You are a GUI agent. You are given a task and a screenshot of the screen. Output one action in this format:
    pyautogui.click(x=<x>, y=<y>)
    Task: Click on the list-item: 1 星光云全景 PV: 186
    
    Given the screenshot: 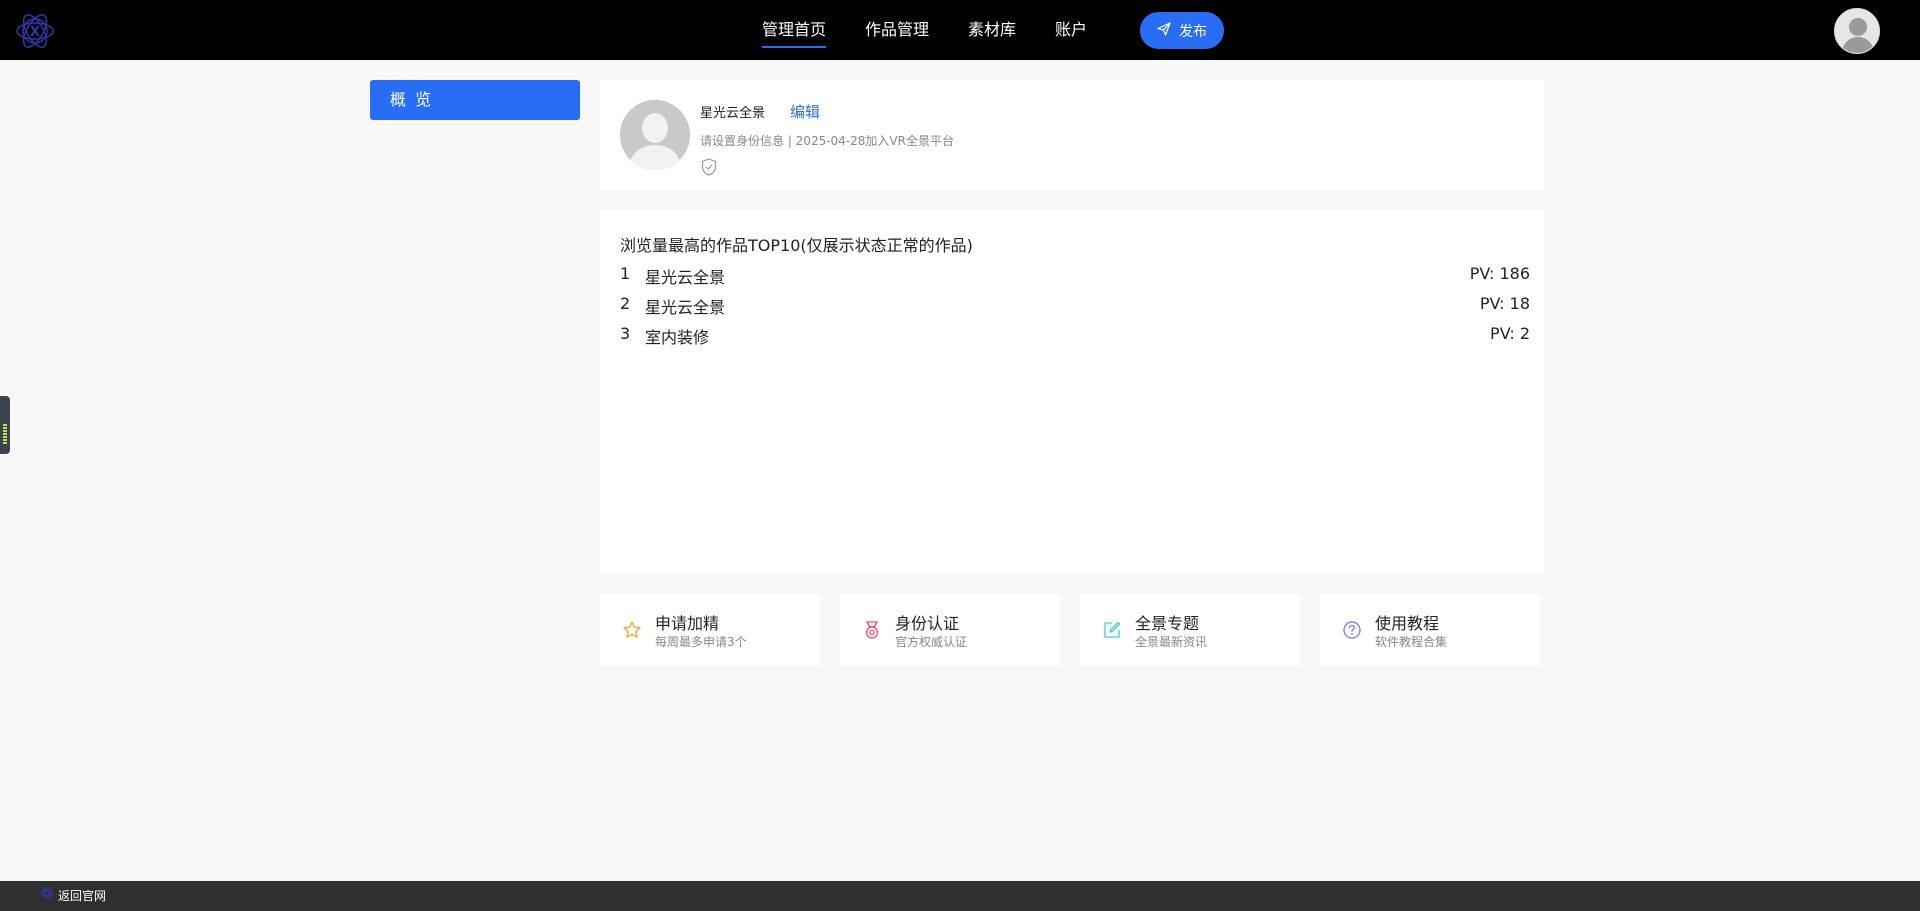 What is the action you would take?
    pyautogui.click(x=1075, y=275)
    